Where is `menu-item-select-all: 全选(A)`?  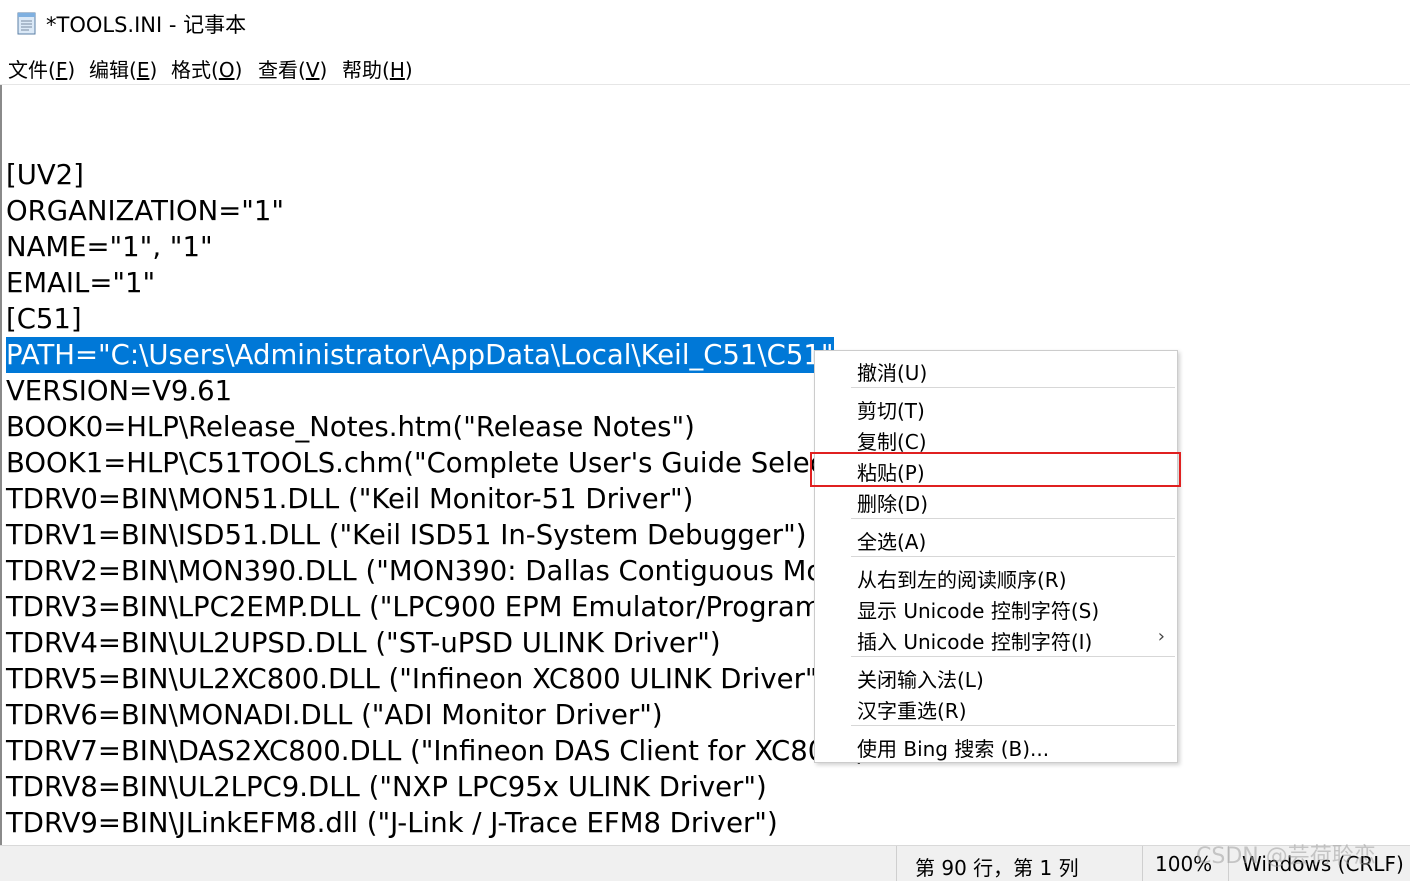
menu-item-select-all: 全选(A) is located at coordinates (996, 538).